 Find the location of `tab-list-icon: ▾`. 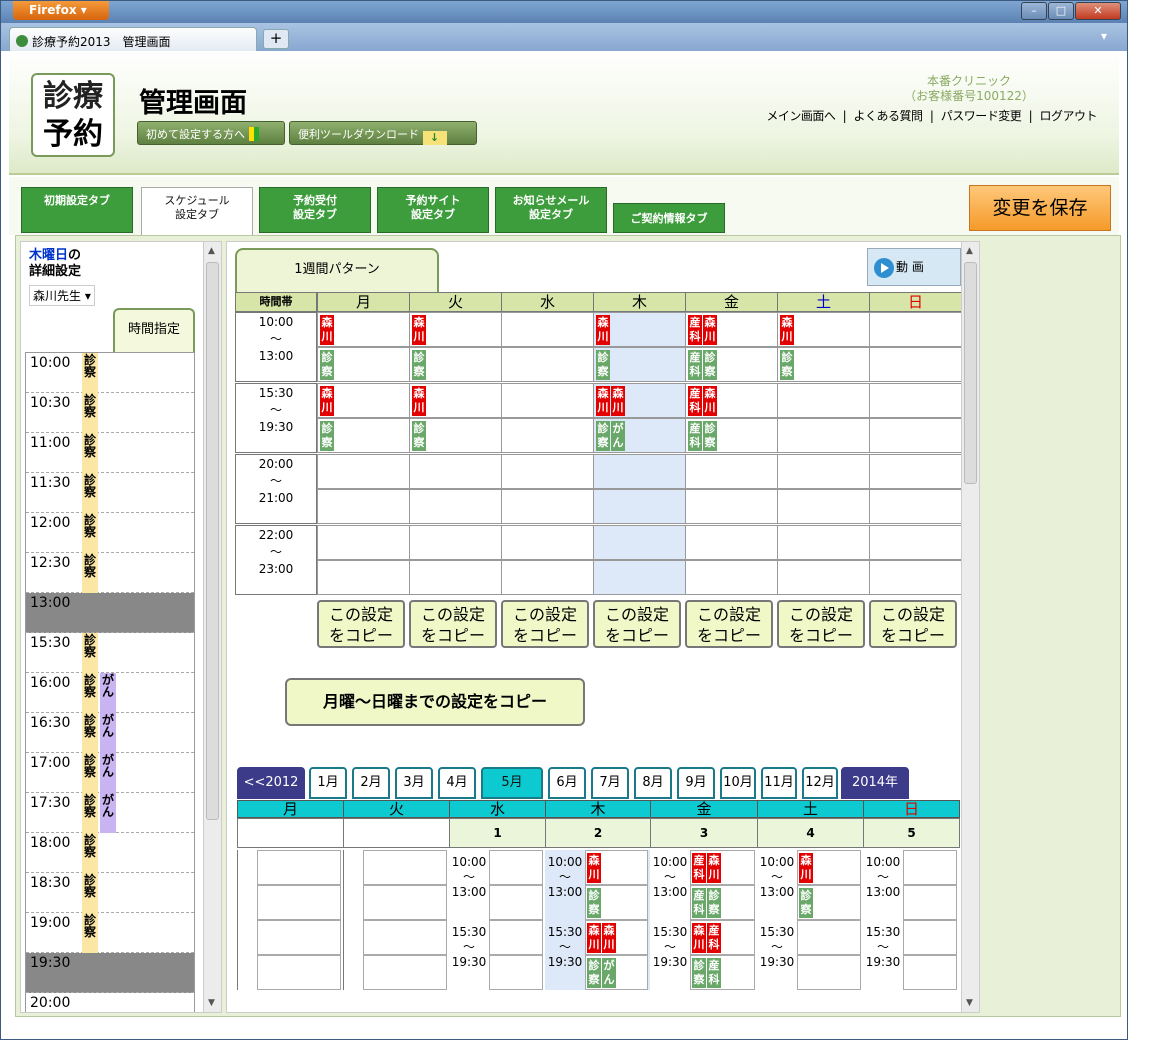

tab-list-icon: ▾ is located at coordinates (1104, 36).